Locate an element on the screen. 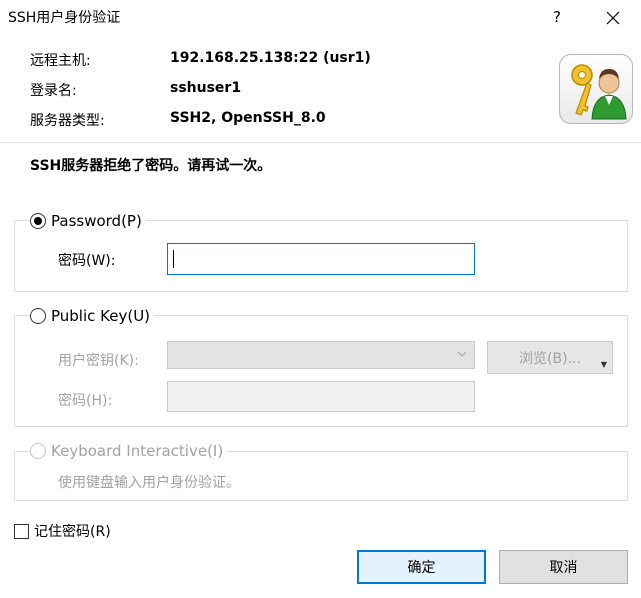 The width and height of the screenshot is (641, 598). password-option: Password(P) is located at coordinates (88, 221).